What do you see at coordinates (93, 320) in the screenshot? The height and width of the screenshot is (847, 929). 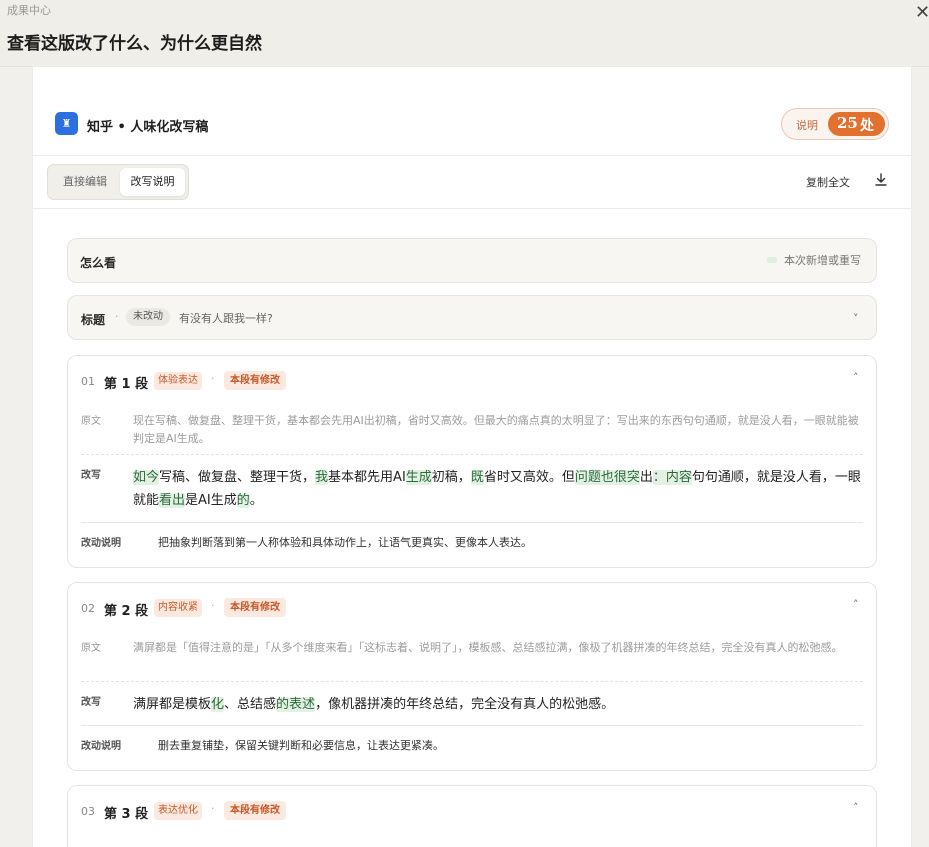 I see `title-section-label: 标题` at bounding box center [93, 320].